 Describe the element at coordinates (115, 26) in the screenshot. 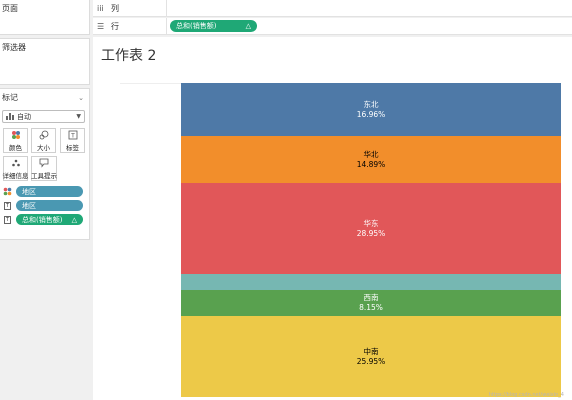

I see `rows-label: 行` at that location.